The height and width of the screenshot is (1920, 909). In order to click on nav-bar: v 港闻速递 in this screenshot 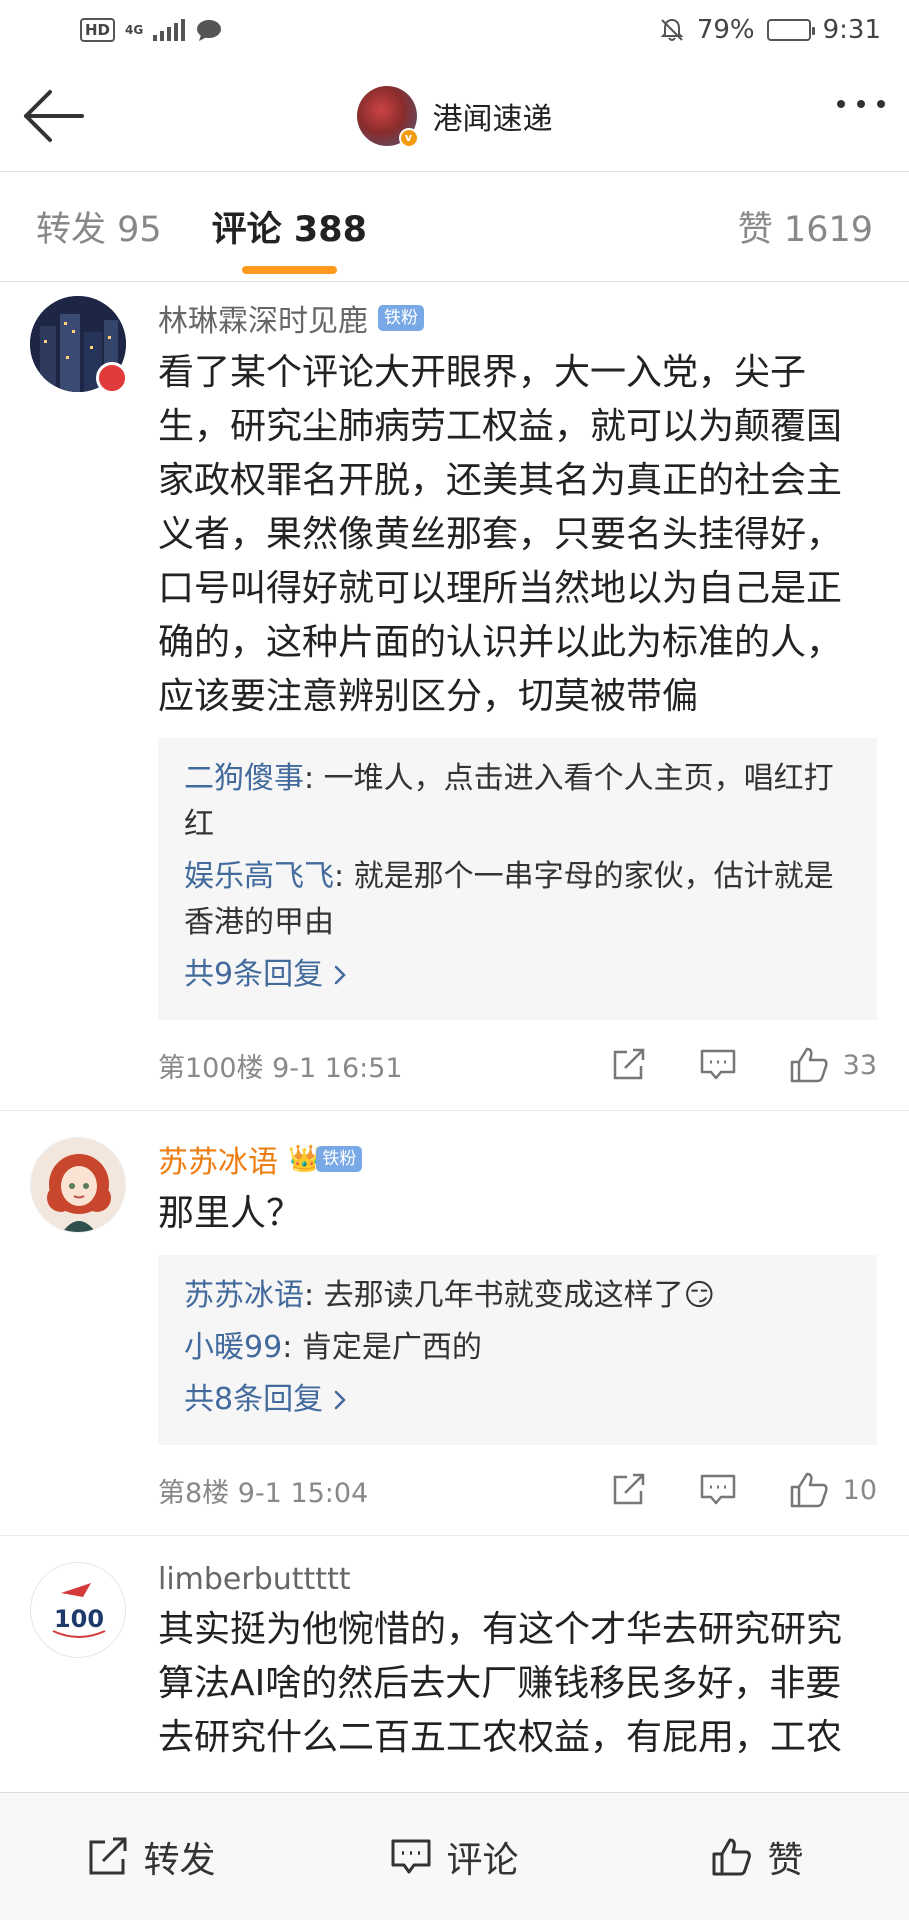, I will do `click(454, 116)`.